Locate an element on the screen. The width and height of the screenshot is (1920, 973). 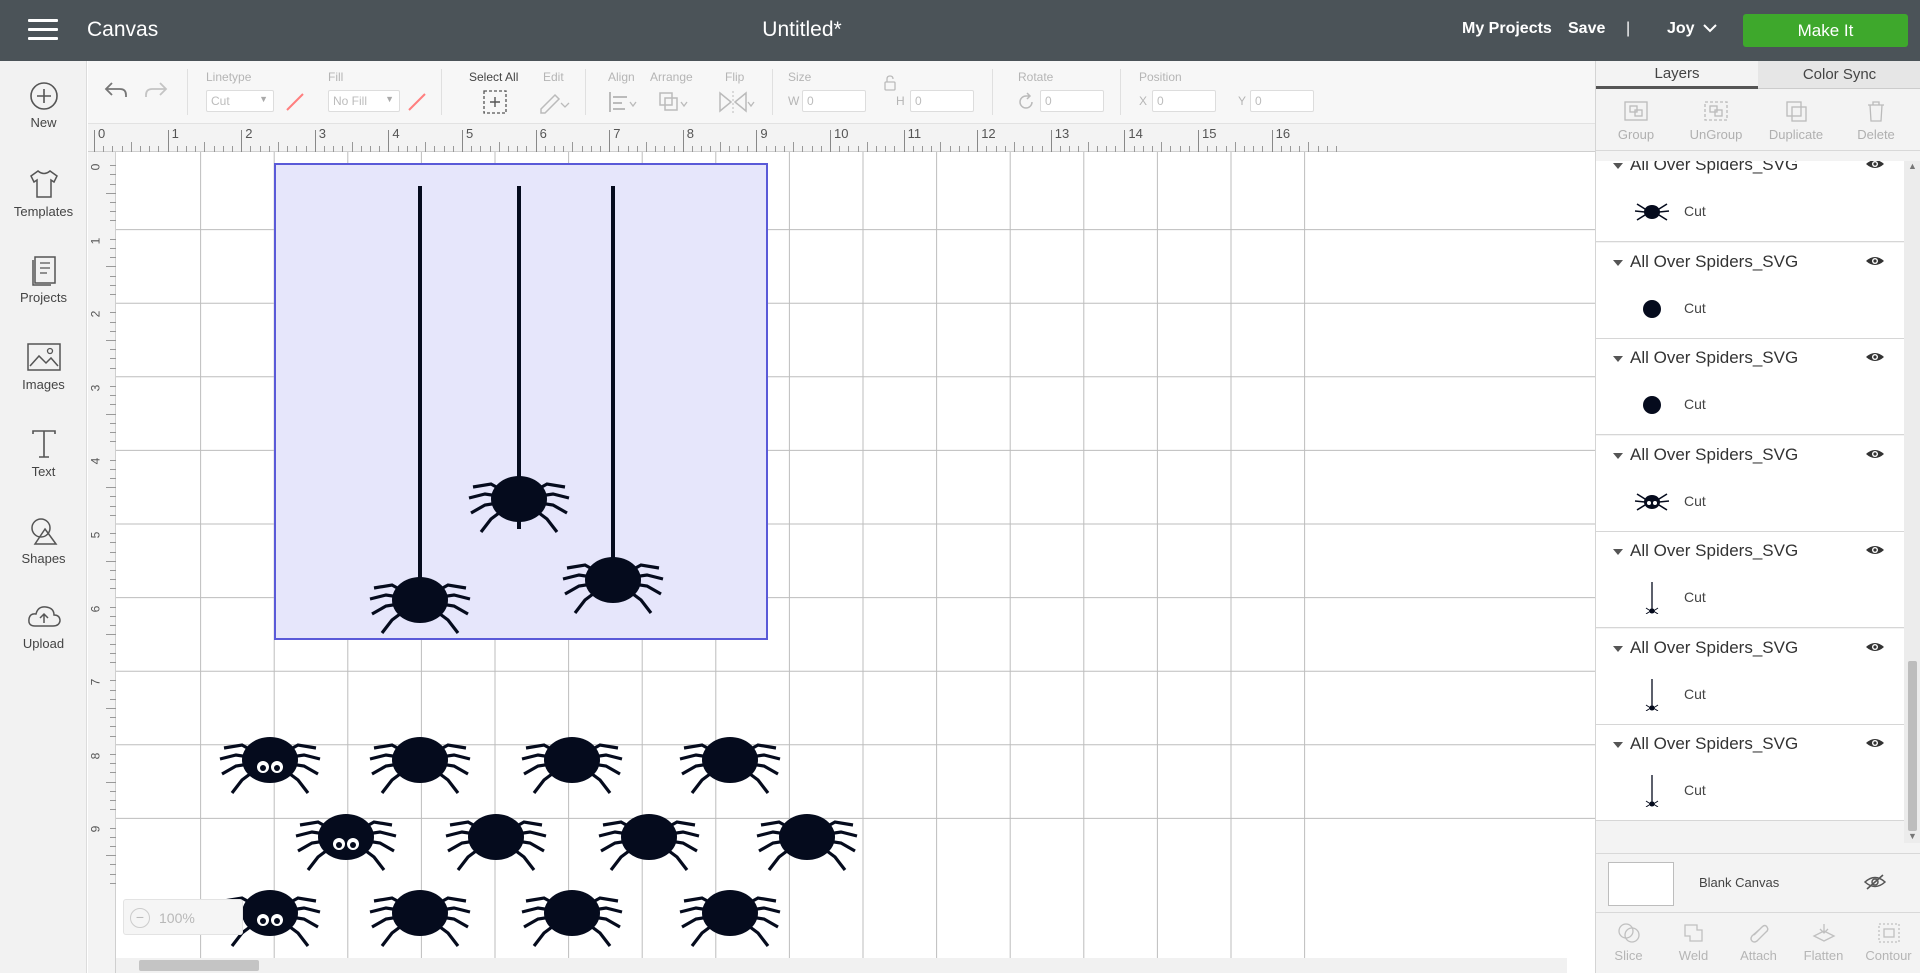
linetype-color-icon is located at coordinates (295, 102).